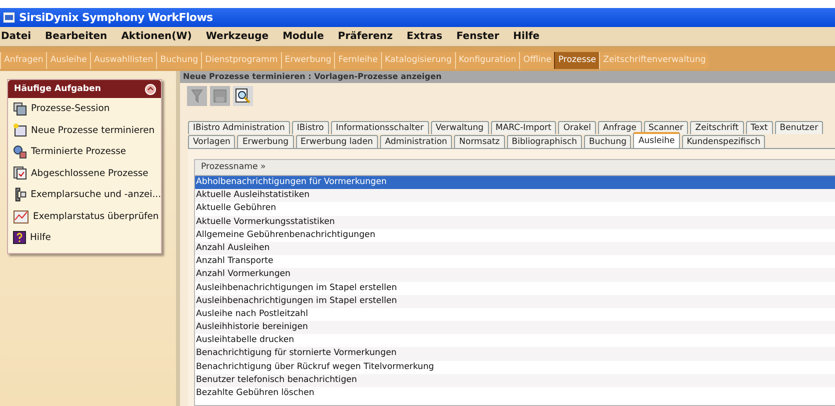 The height and width of the screenshot is (406, 835). What do you see at coordinates (21, 216) in the screenshot?
I see `chart-icon` at bounding box center [21, 216].